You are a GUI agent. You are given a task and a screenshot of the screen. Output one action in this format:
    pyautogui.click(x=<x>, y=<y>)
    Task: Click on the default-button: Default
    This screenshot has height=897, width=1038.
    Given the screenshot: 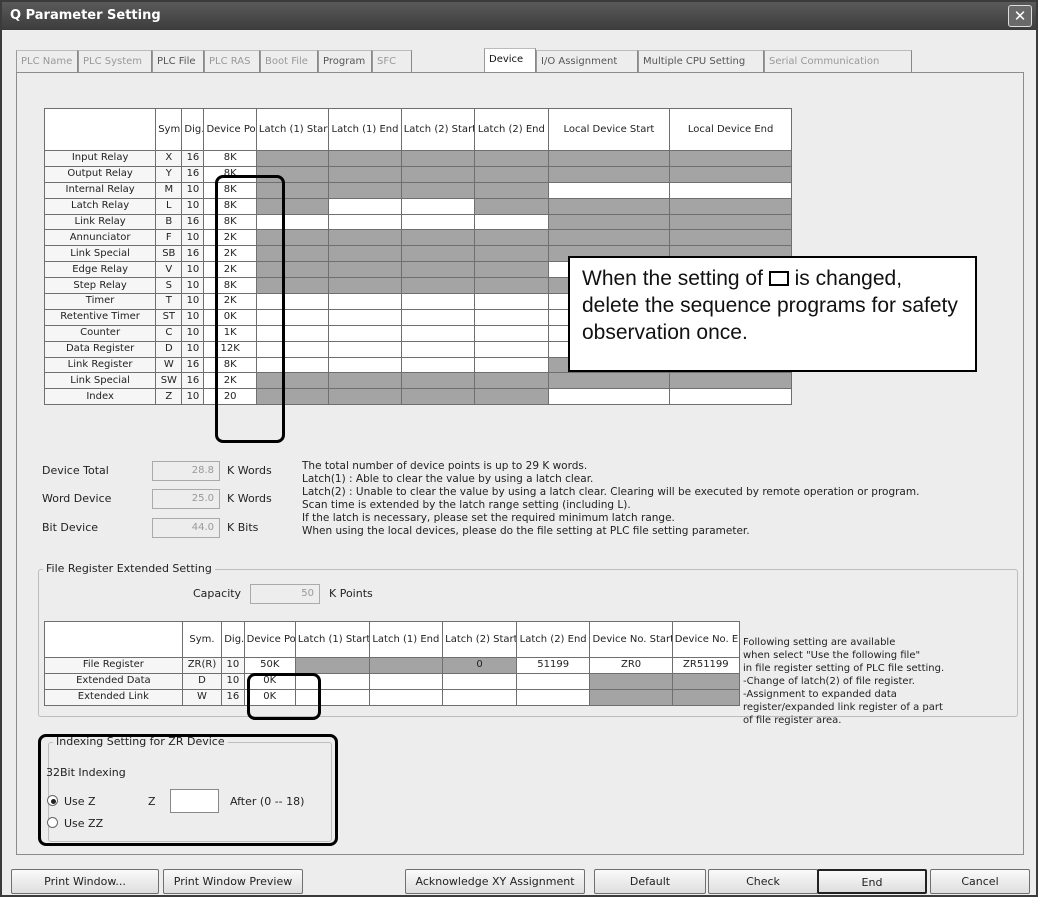 What is the action you would take?
    pyautogui.click(x=650, y=881)
    